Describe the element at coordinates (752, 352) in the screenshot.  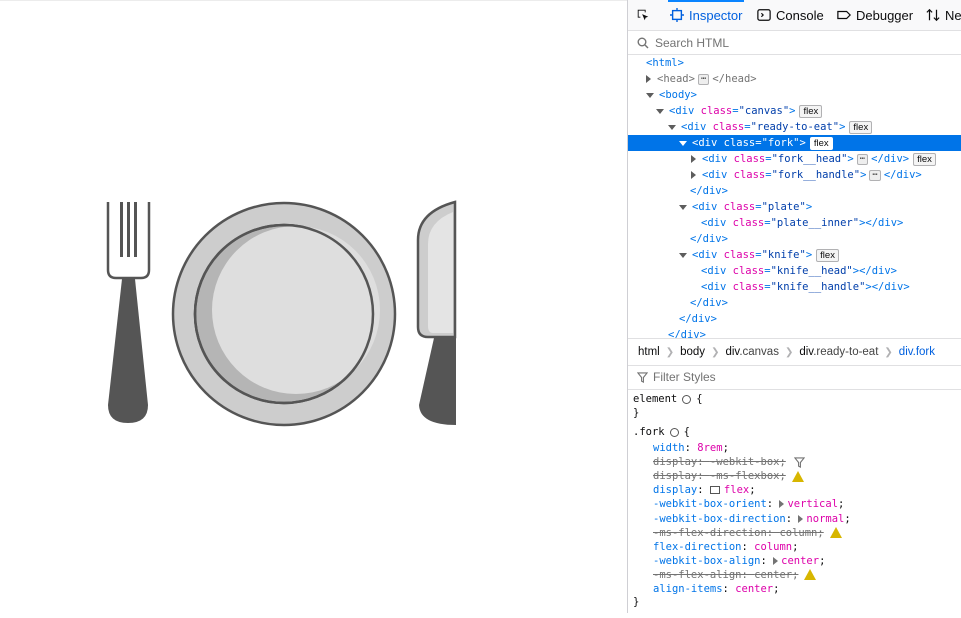
I see `breadcrumb-canvas: div.canvas` at that location.